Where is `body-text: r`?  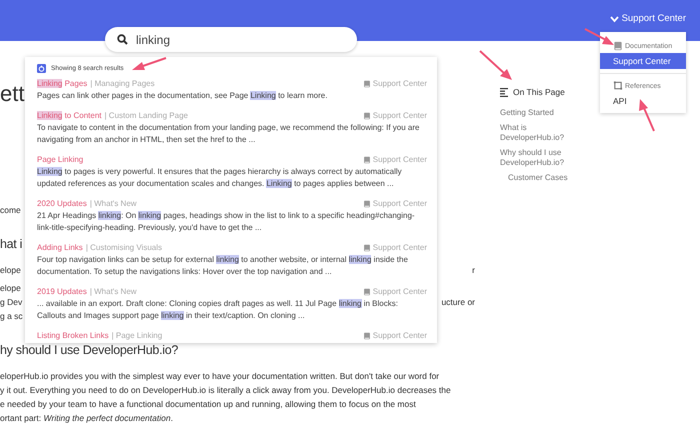 body-text: r is located at coordinates (473, 270).